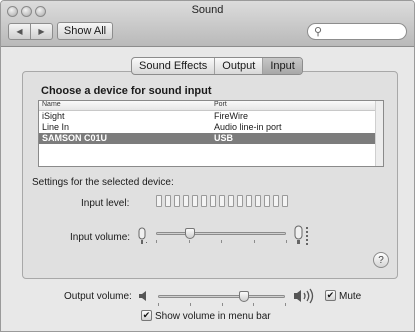 The image size is (415, 332). I want to click on device-name: Line In, so click(56, 127).